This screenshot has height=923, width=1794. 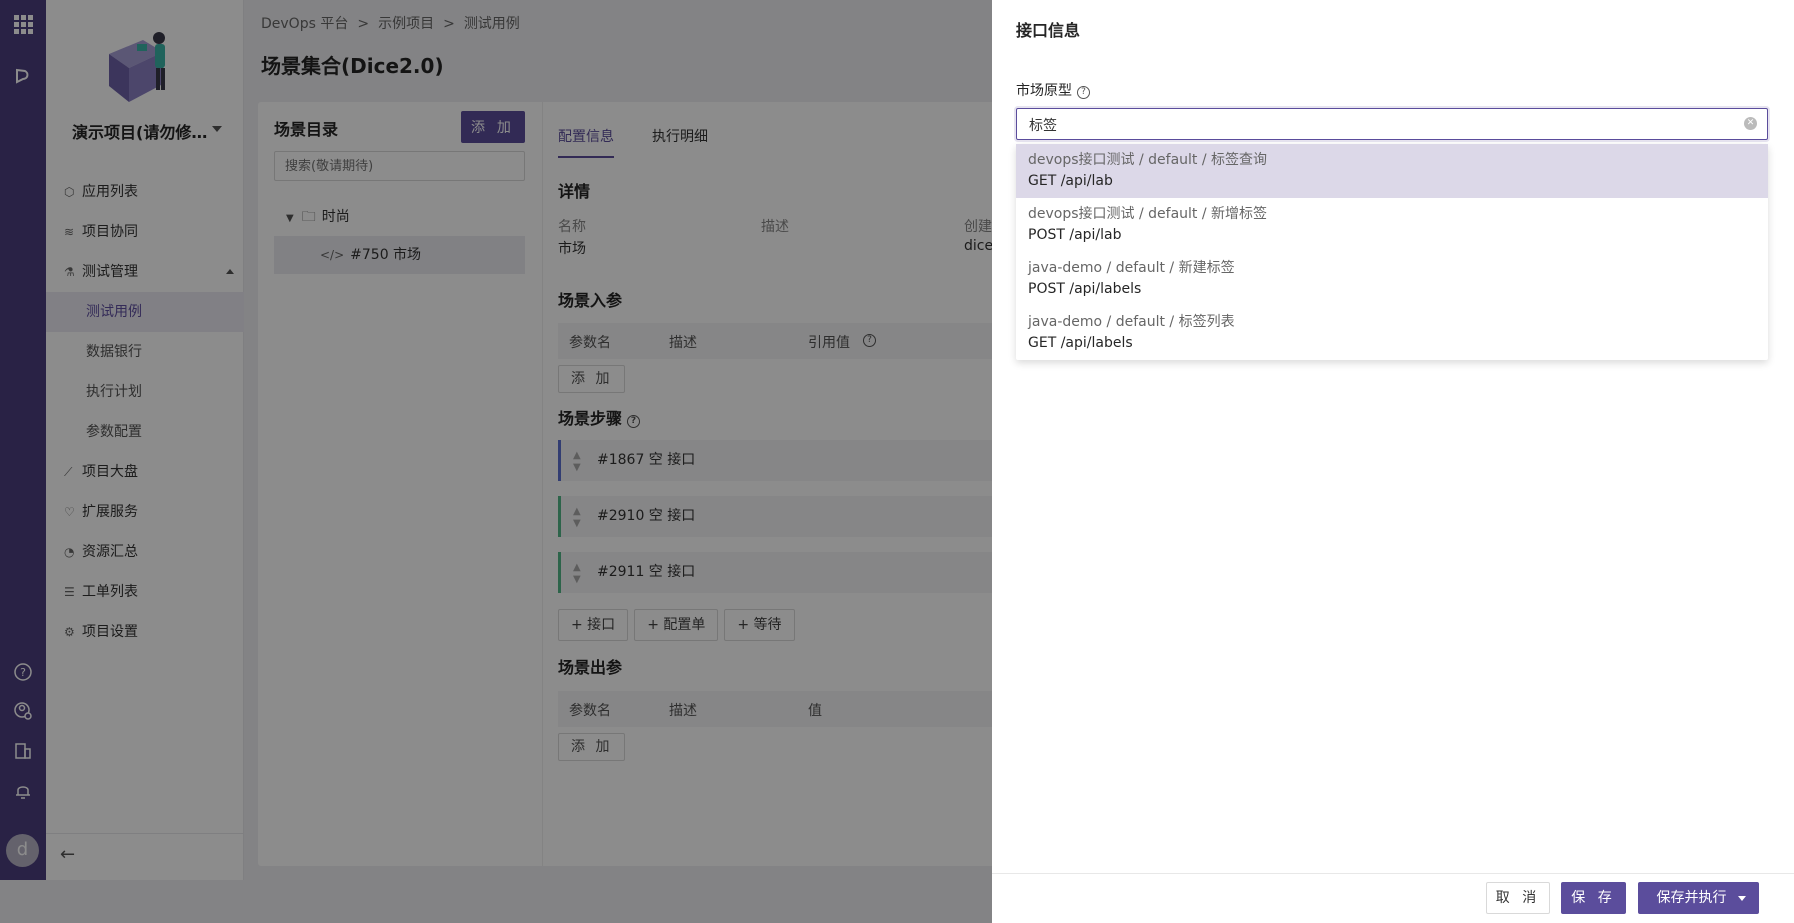 I want to click on field-label: 市场原型?, so click(x=1053, y=90).